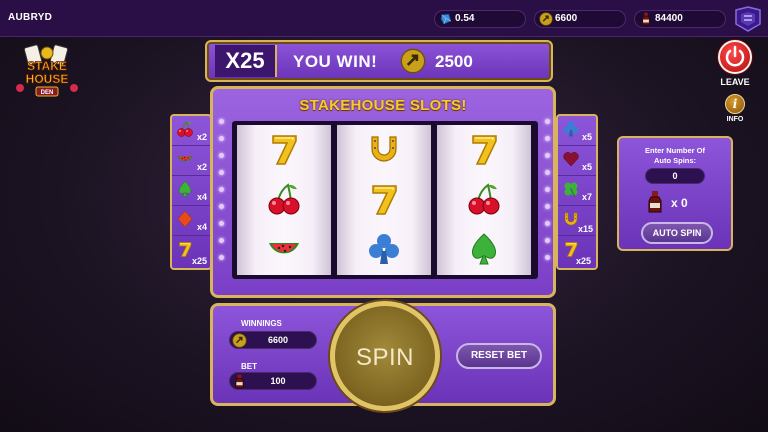  Describe the element at coordinates (384, 149) in the screenshot. I see `horseshoe-icon` at that location.